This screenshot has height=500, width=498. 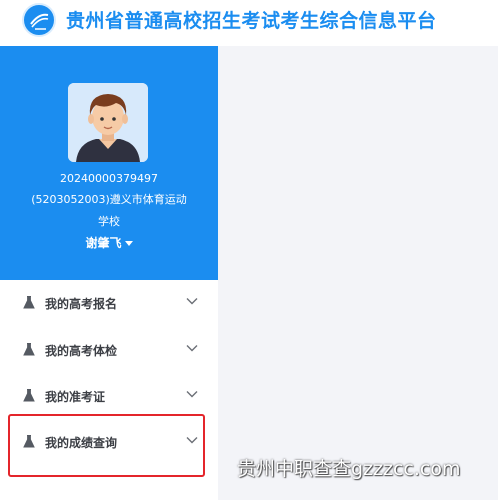 I want to click on watermark: 贵州中职查查gzzzcc.com, so click(x=349, y=469).